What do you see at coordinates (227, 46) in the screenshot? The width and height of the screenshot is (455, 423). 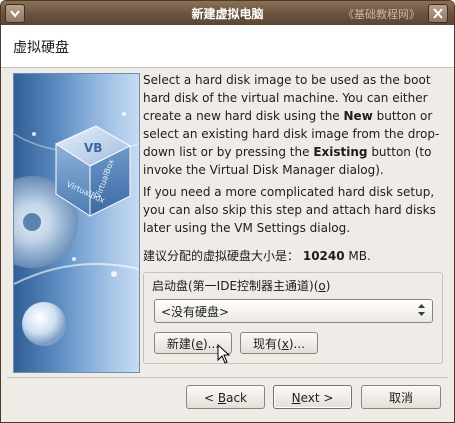 I see `page-header: 虚拟硬盘` at bounding box center [227, 46].